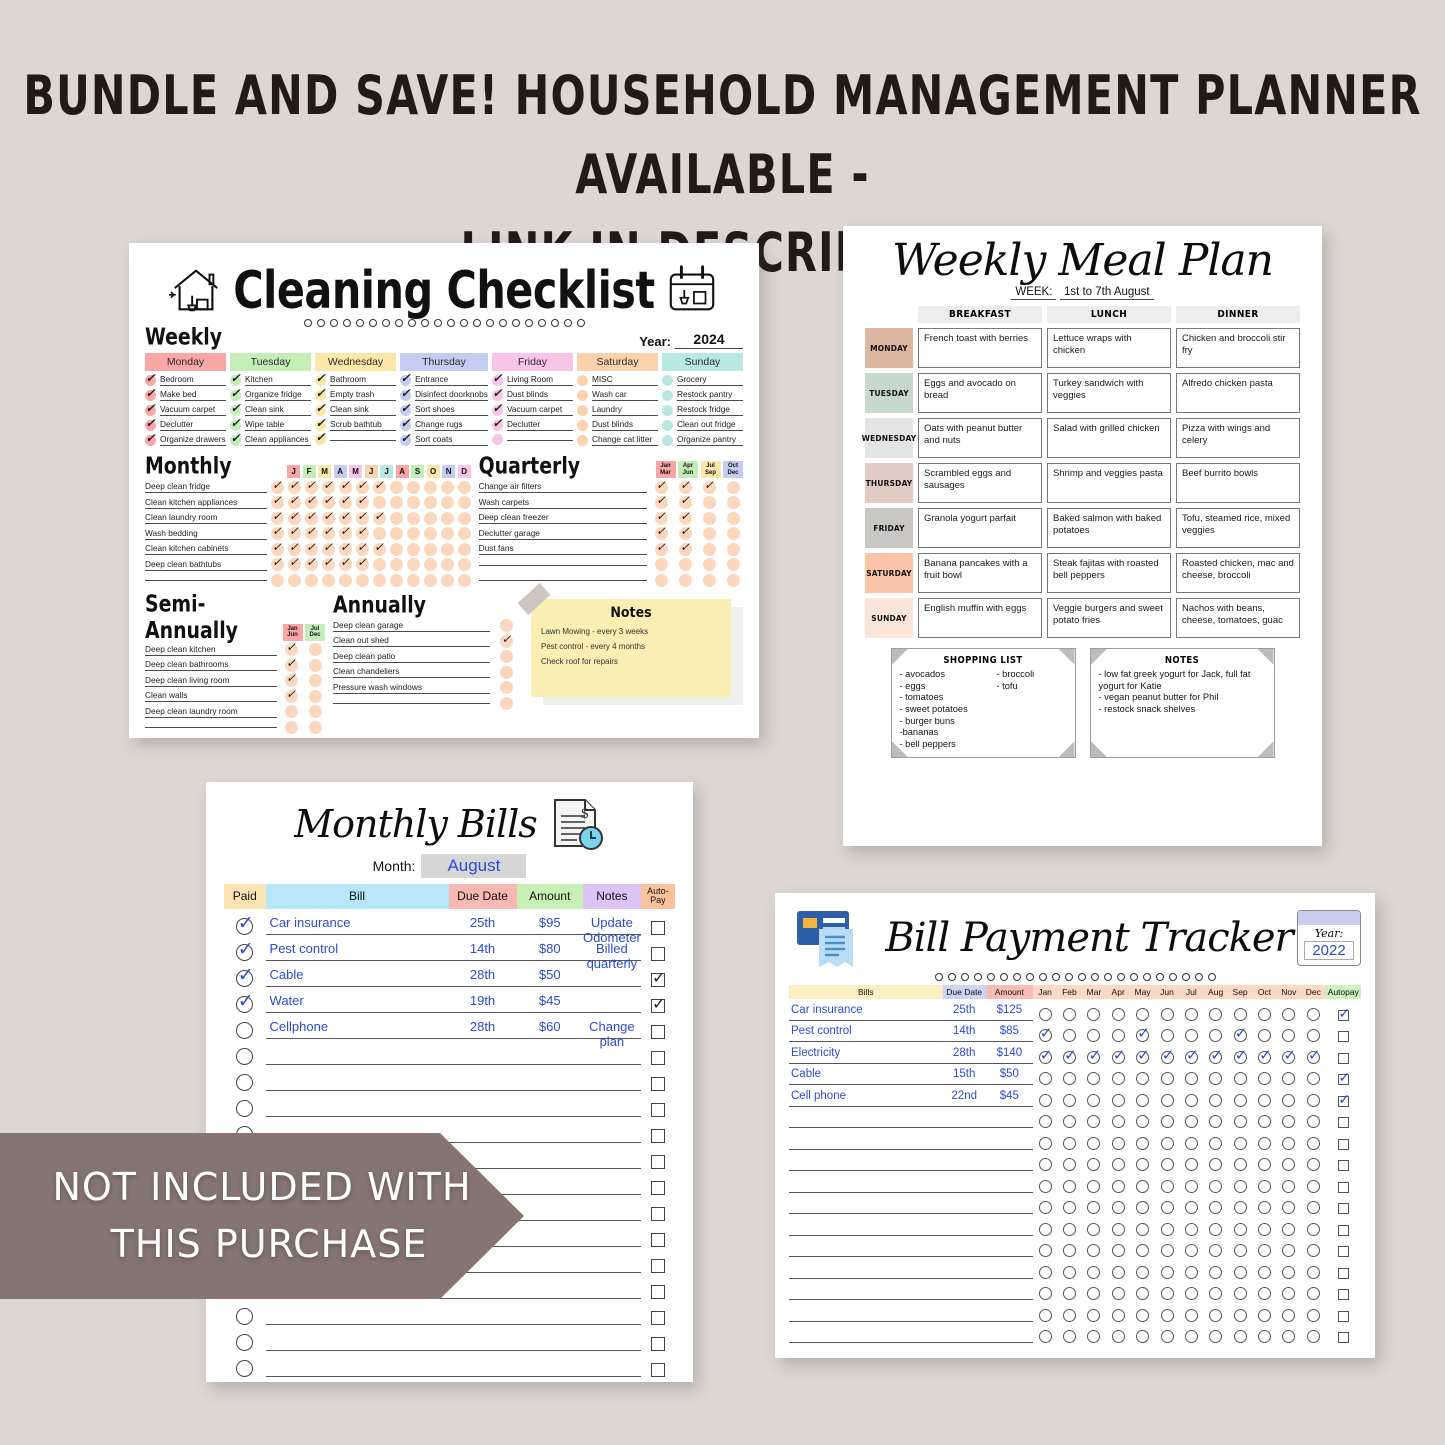 Image resolution: width=1445 pixels, height=1445 pixels. Describe the element at coordinates (411, 641) in the screenshot. I see `annual-task-label: Clean out shed` at that location.